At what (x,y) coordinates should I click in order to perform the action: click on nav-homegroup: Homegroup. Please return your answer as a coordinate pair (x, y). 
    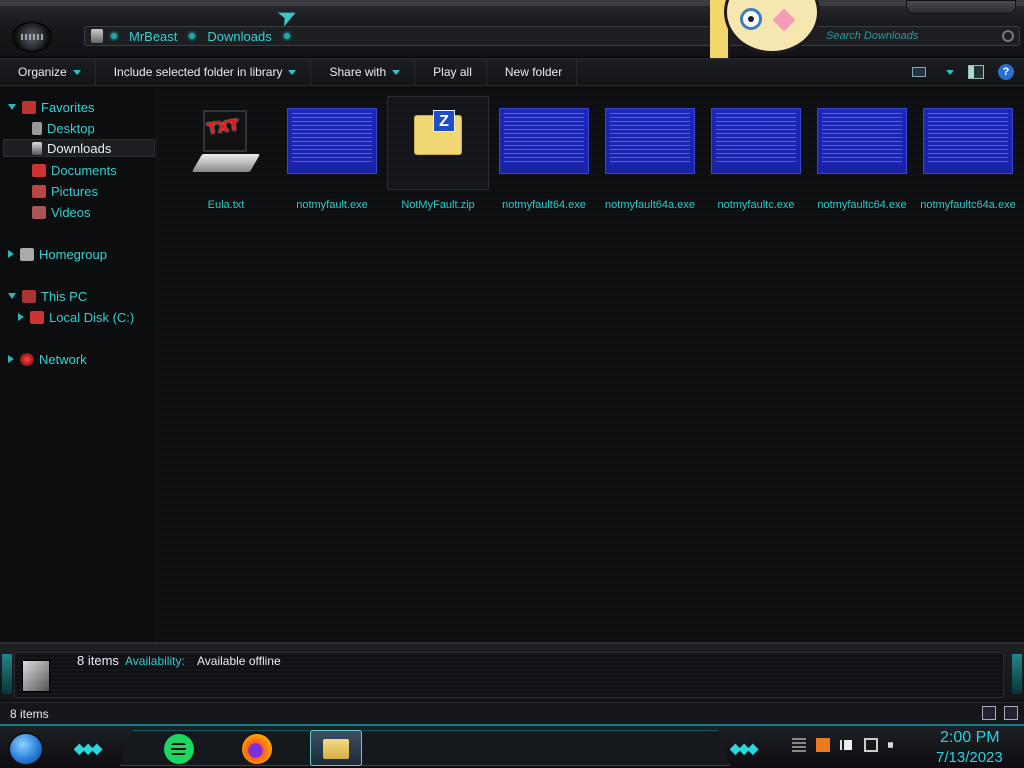
    Looking at the image, I should click on (57, 254).